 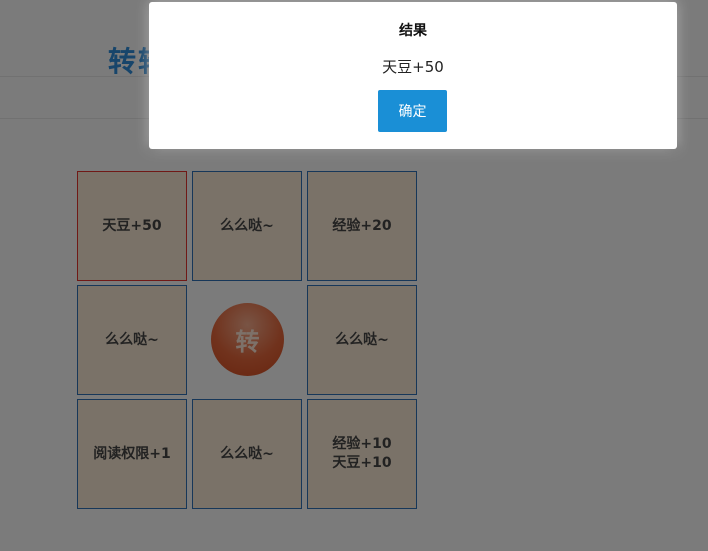 What do you see at coordinates (413, 31) in the screenshot?
I see `dialog-title: 结果` at bounding box center [413, 31].